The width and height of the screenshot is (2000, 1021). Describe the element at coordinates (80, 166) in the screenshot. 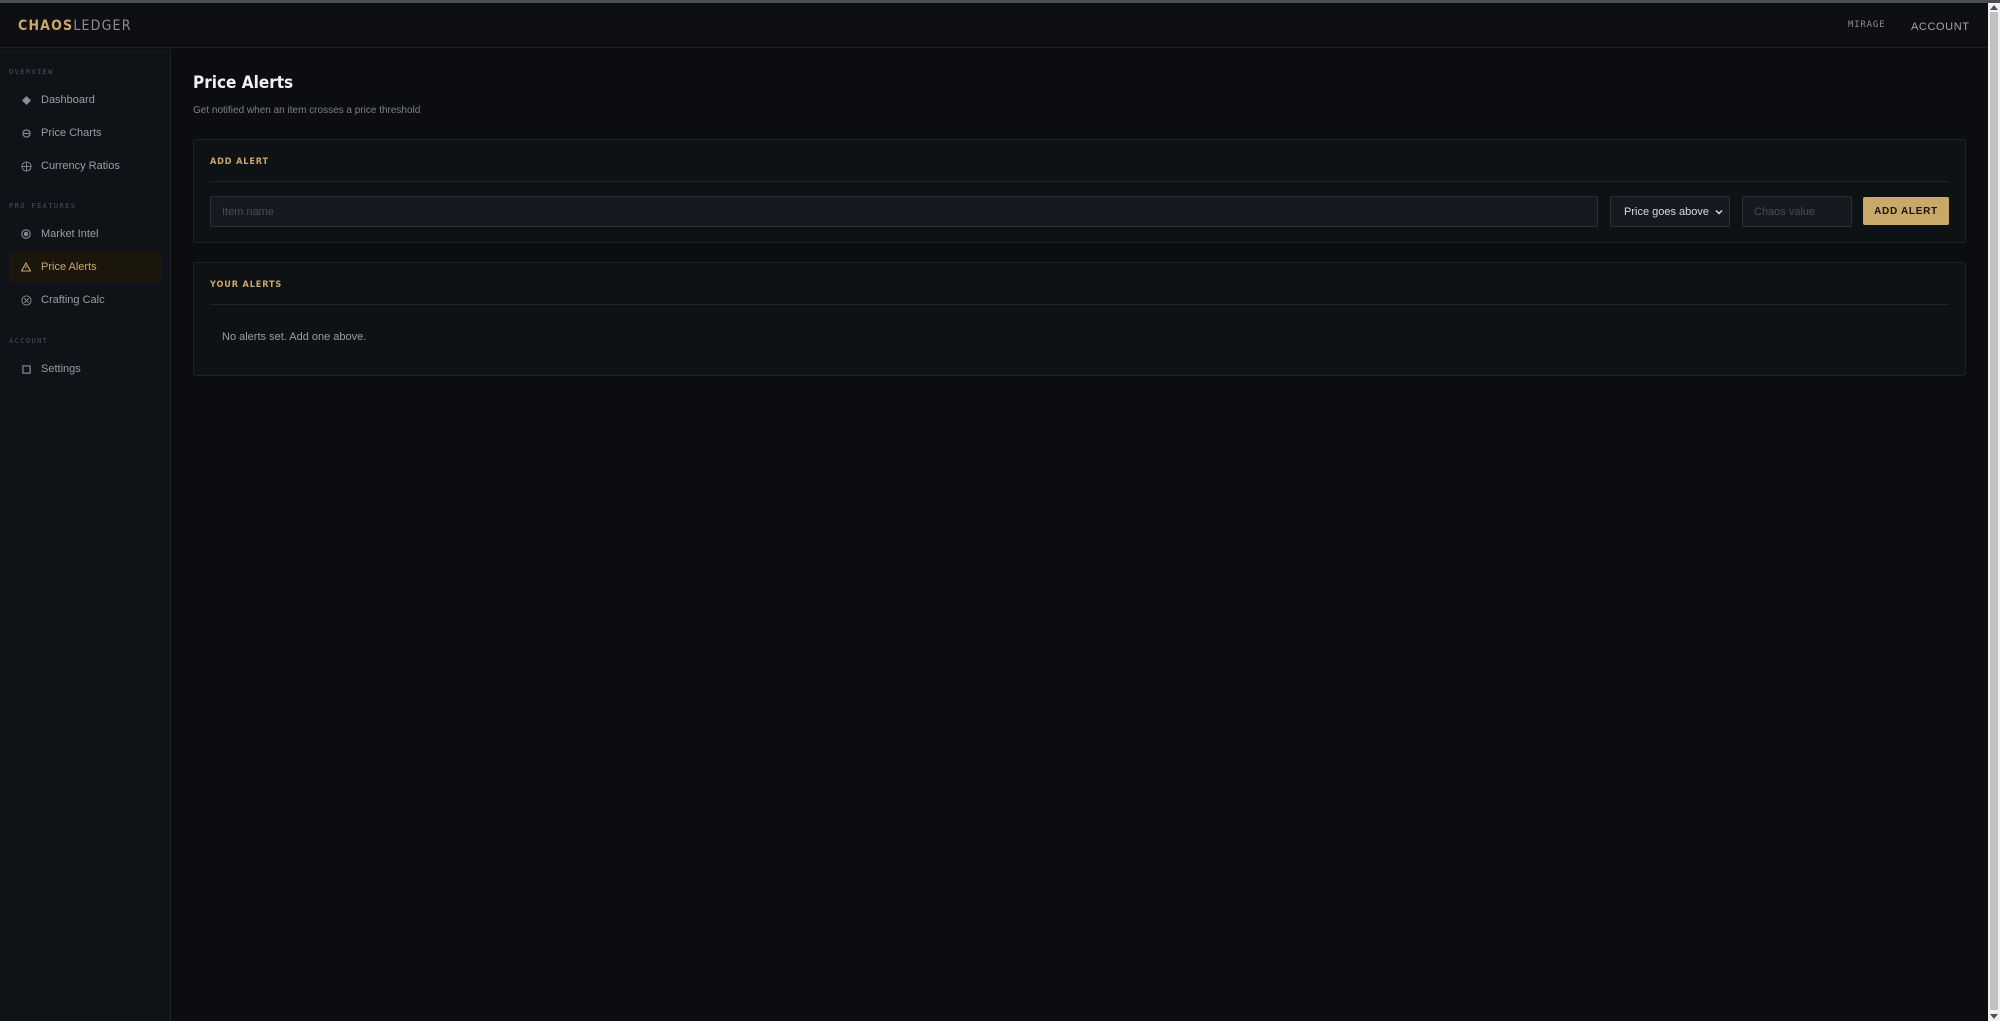

I see `sidebar-item-label: Currency Ratios` at that location.